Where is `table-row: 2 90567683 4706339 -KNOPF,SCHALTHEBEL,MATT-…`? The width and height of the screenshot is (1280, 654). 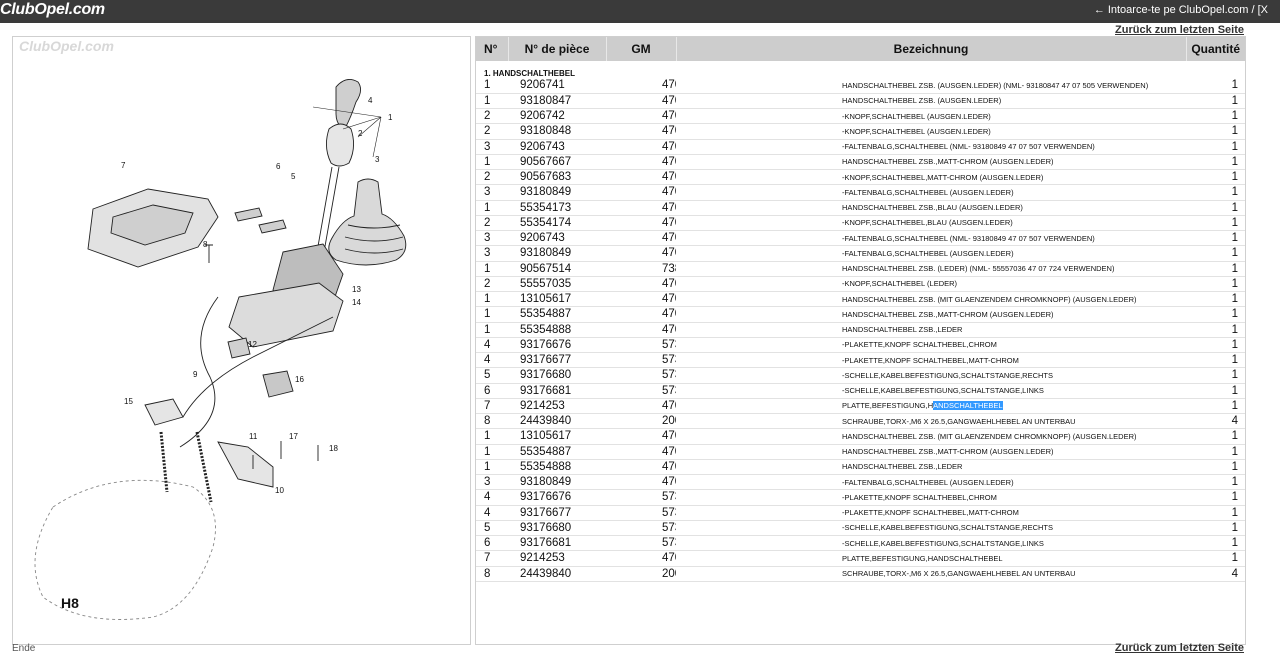 table-row: 2 90567683 4706339 -KNOPF,SCHALTHEBEL,MATT-… is located at coordinates (860, 177).